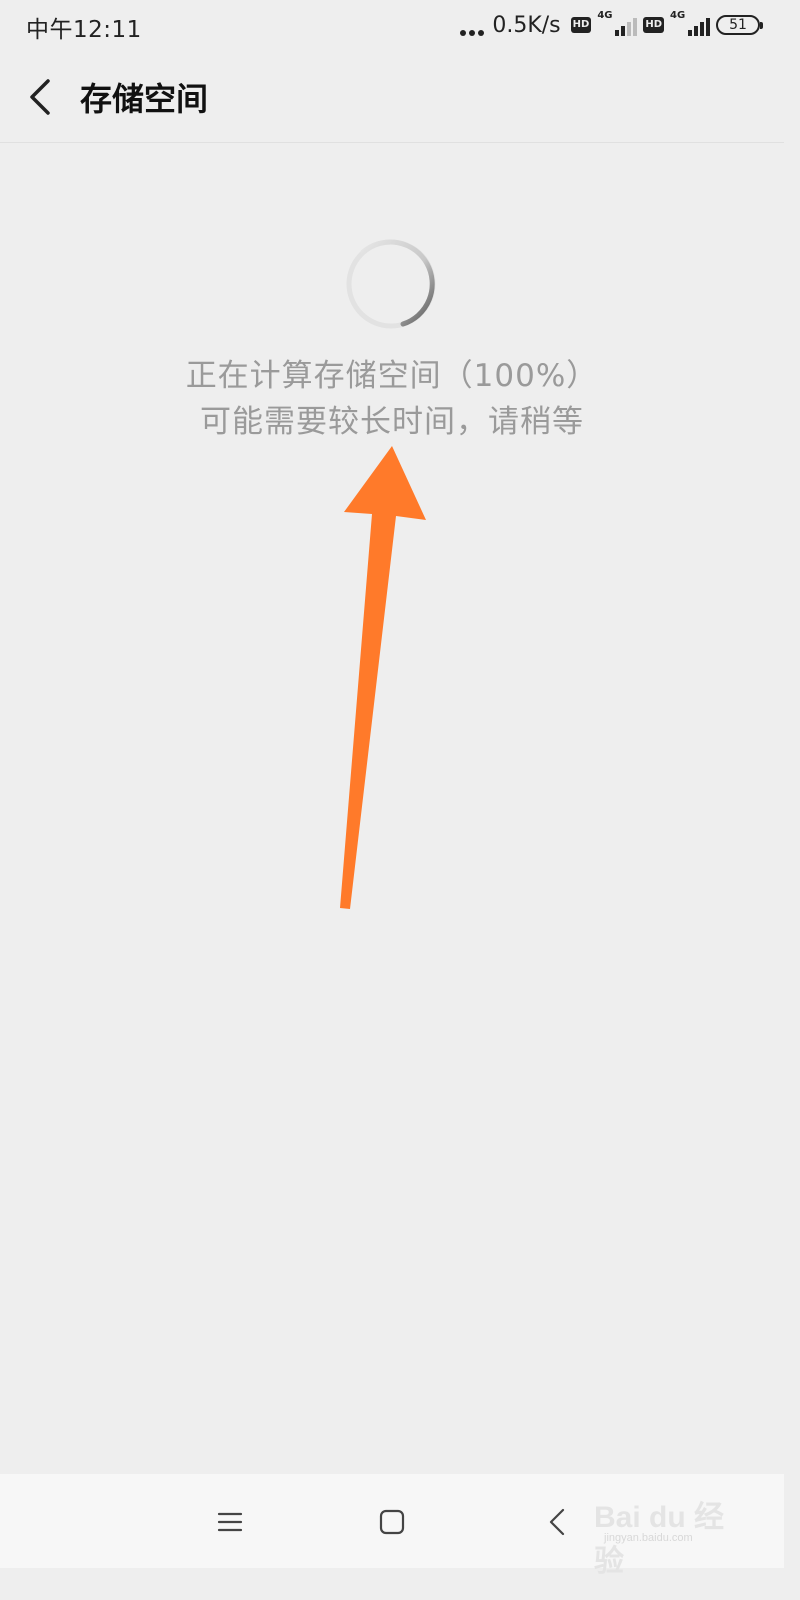 The width and height of the screenshot is (800, 1600). I want to click on signal-icon: 4G, so click(617, 24).